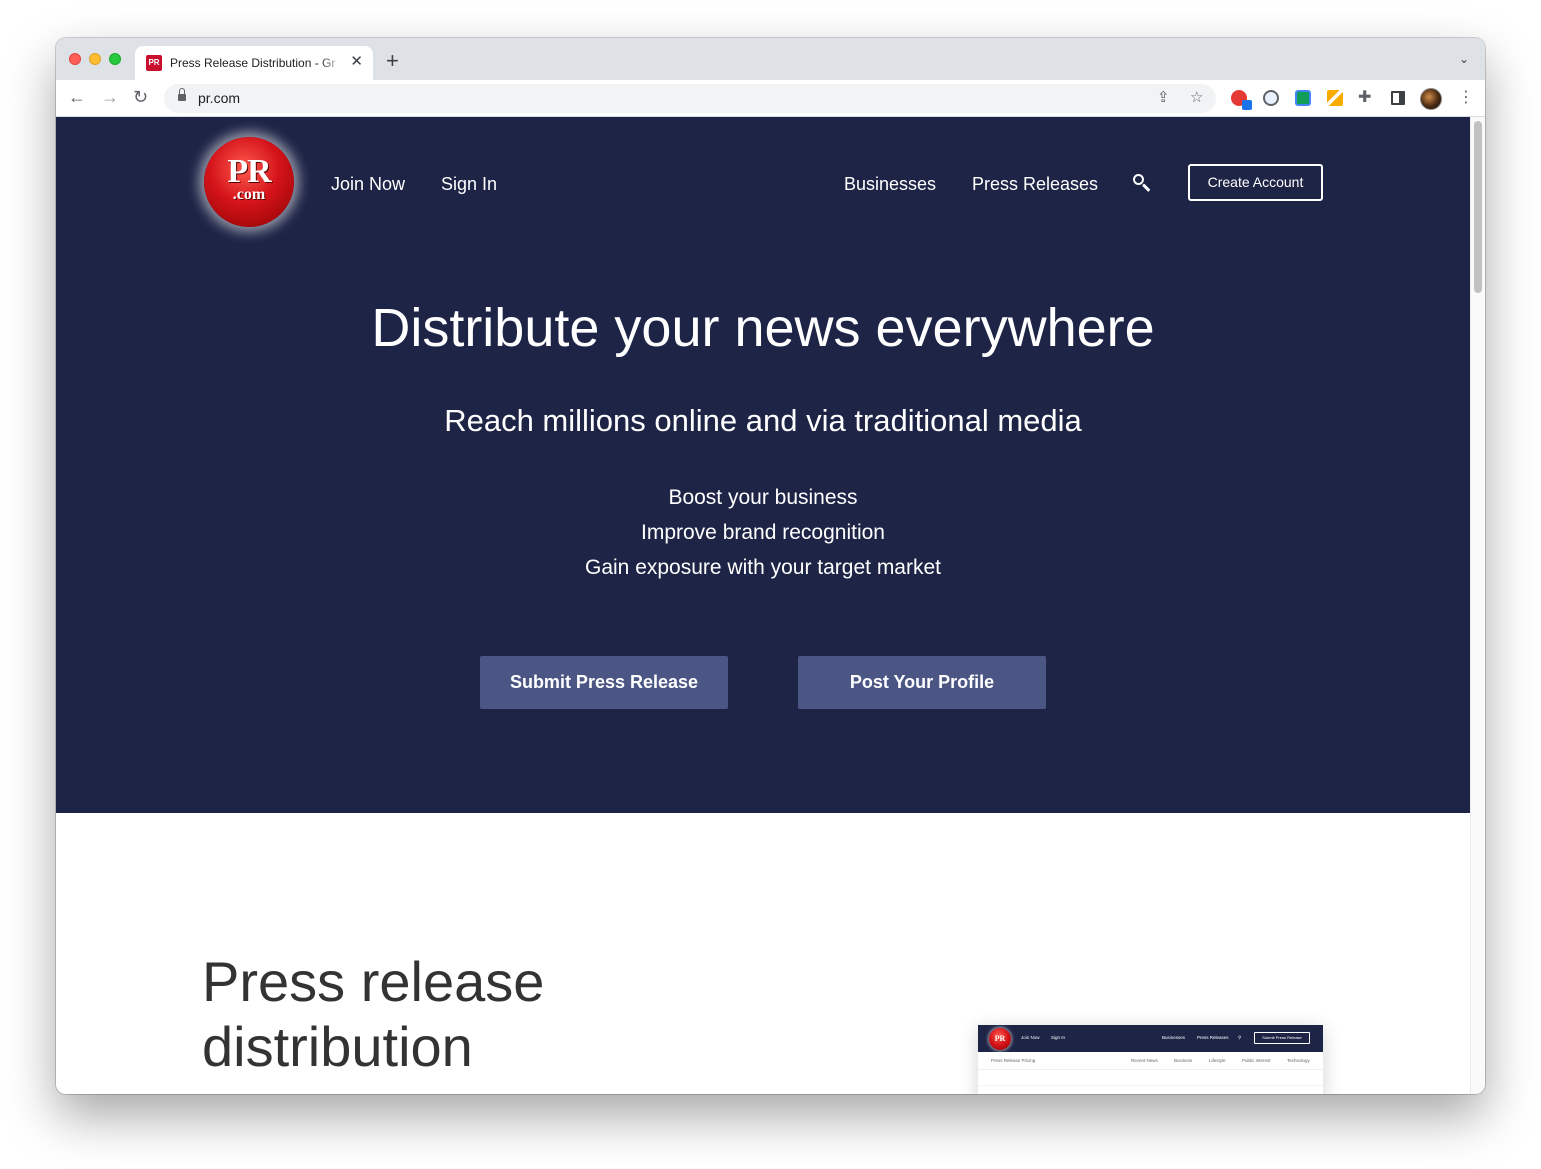 The height and width of the screenshot is (1169, 1541). I want to click on extension-lock-icon, so click(1271, 98).